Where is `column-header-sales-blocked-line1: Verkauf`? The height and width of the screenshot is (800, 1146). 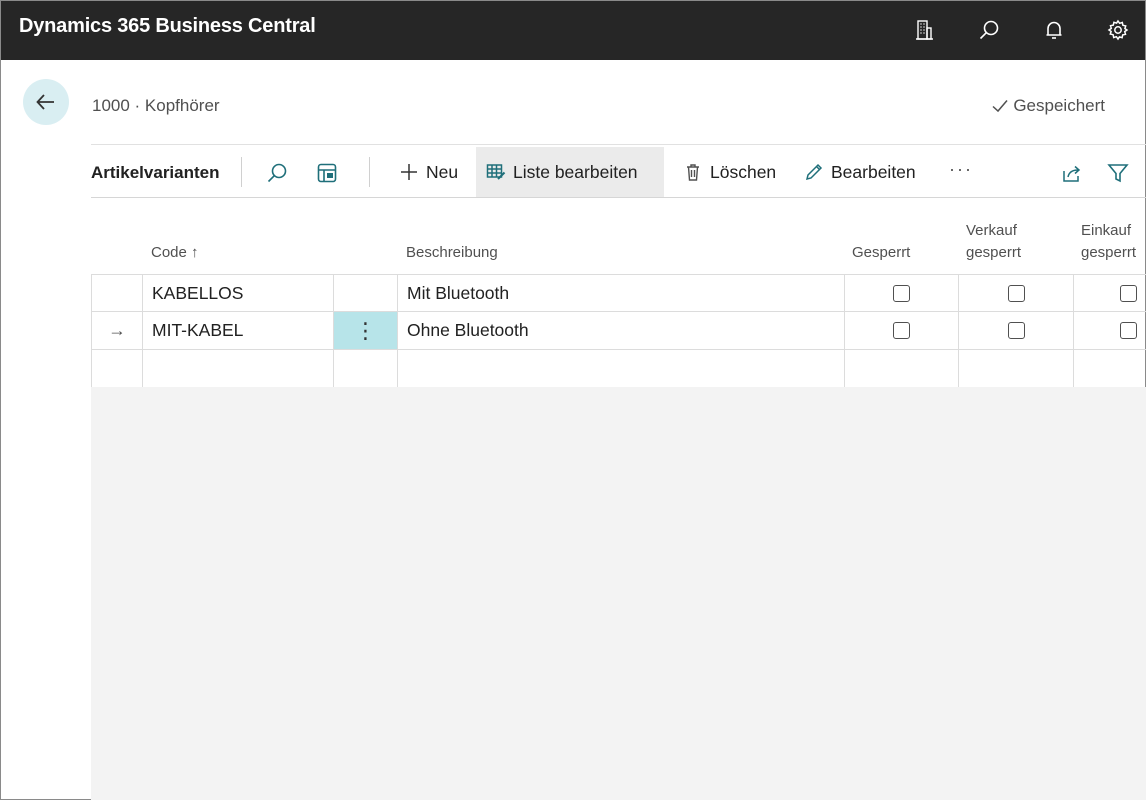
column-header-sales-blocked-line1: Verkauf is located at coordinates (991, 230).